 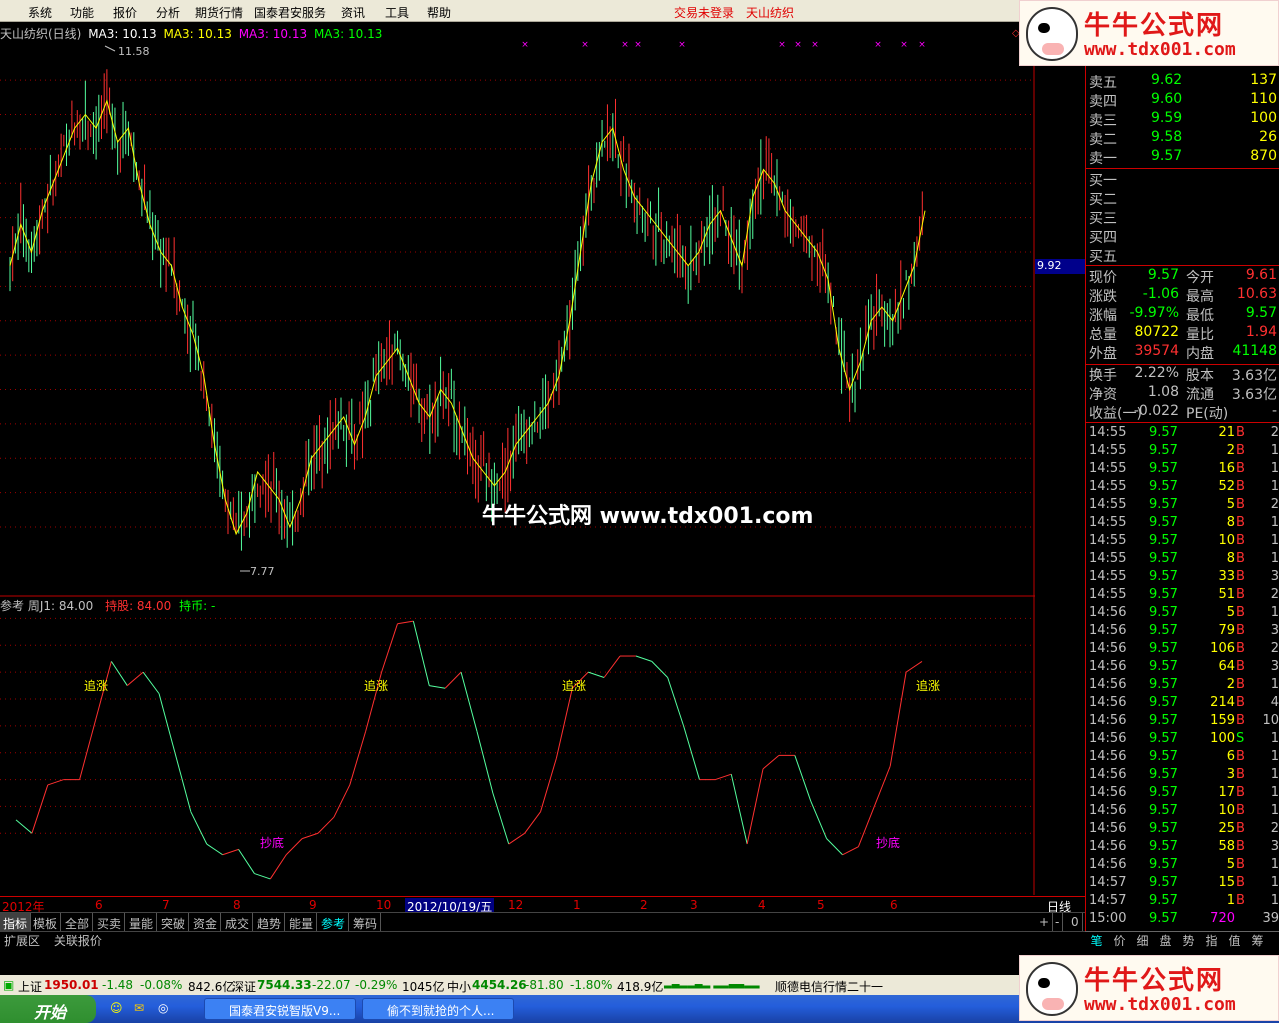 What do you see at coordinates (238, 922) in the screenshot?
I see `tab-deal: 成交` at bounding box center [238, 922].